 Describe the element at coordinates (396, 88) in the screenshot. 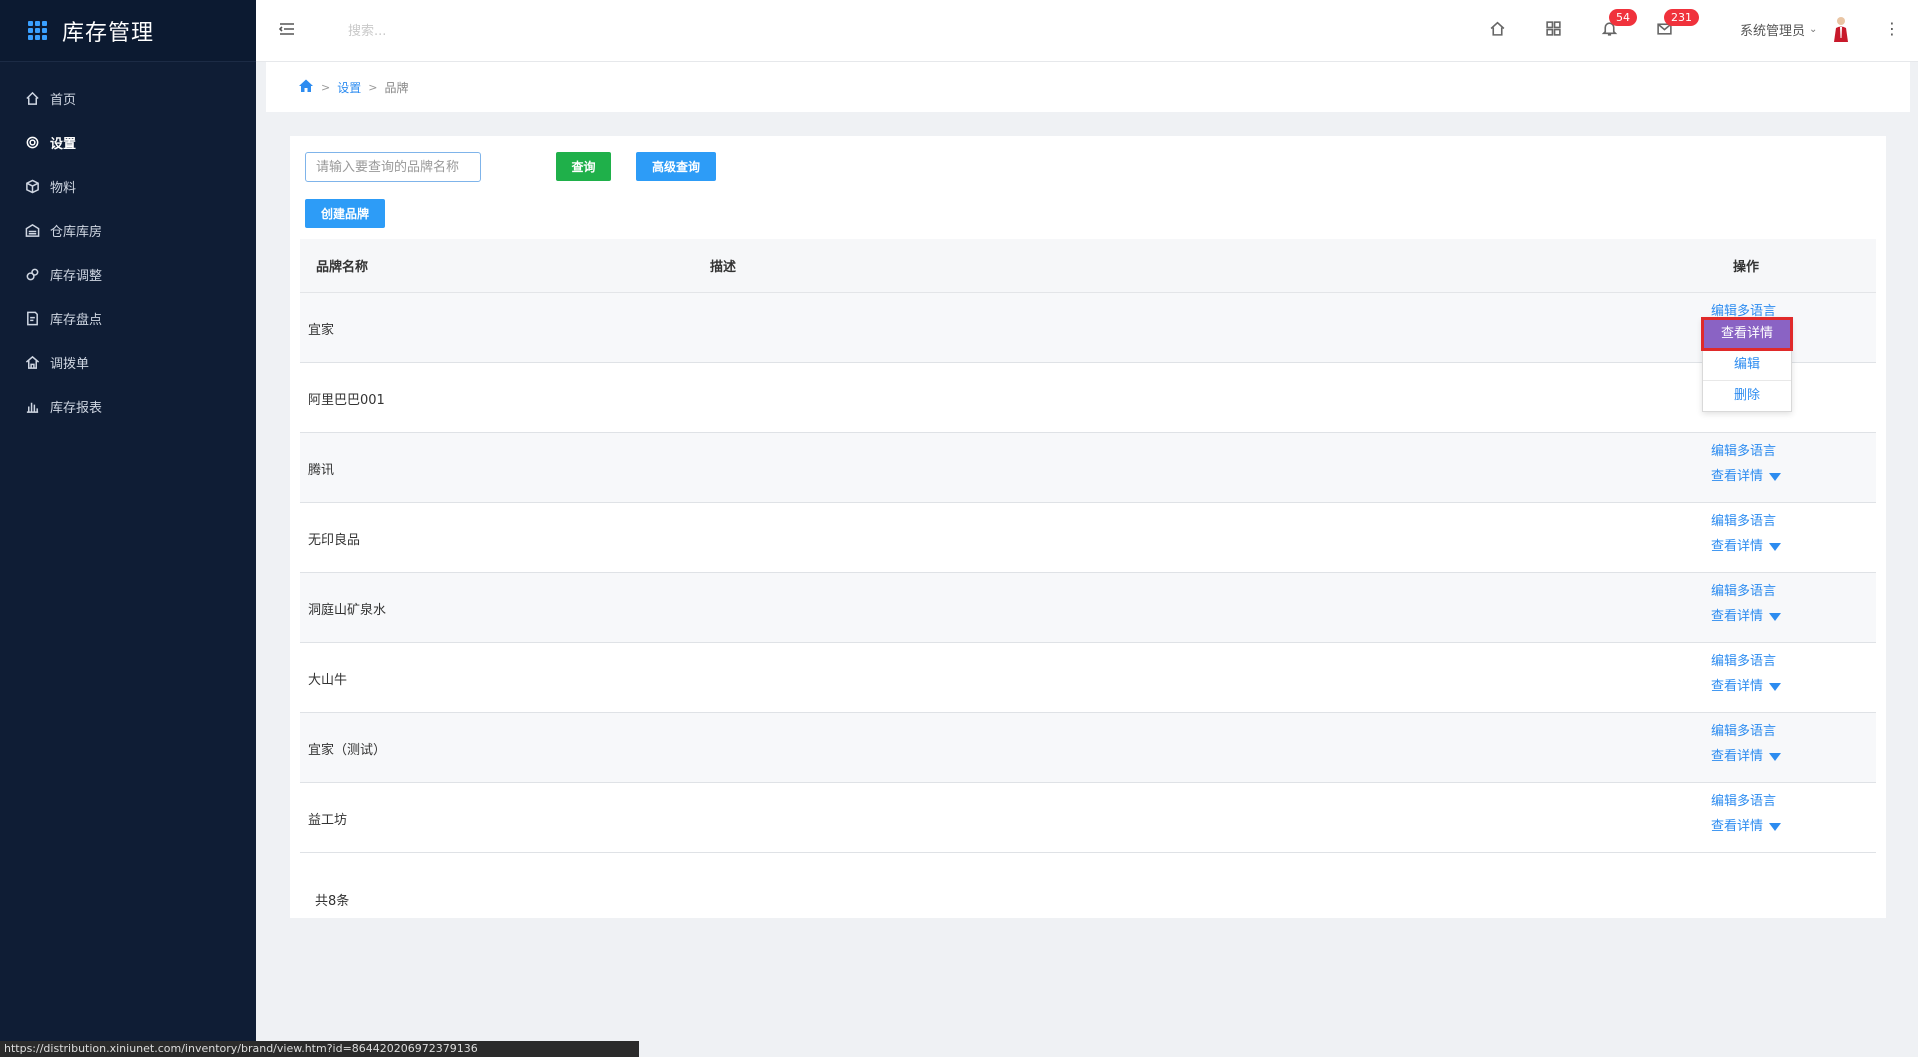

I see `breadcrumb-current: 品牌` at that location.